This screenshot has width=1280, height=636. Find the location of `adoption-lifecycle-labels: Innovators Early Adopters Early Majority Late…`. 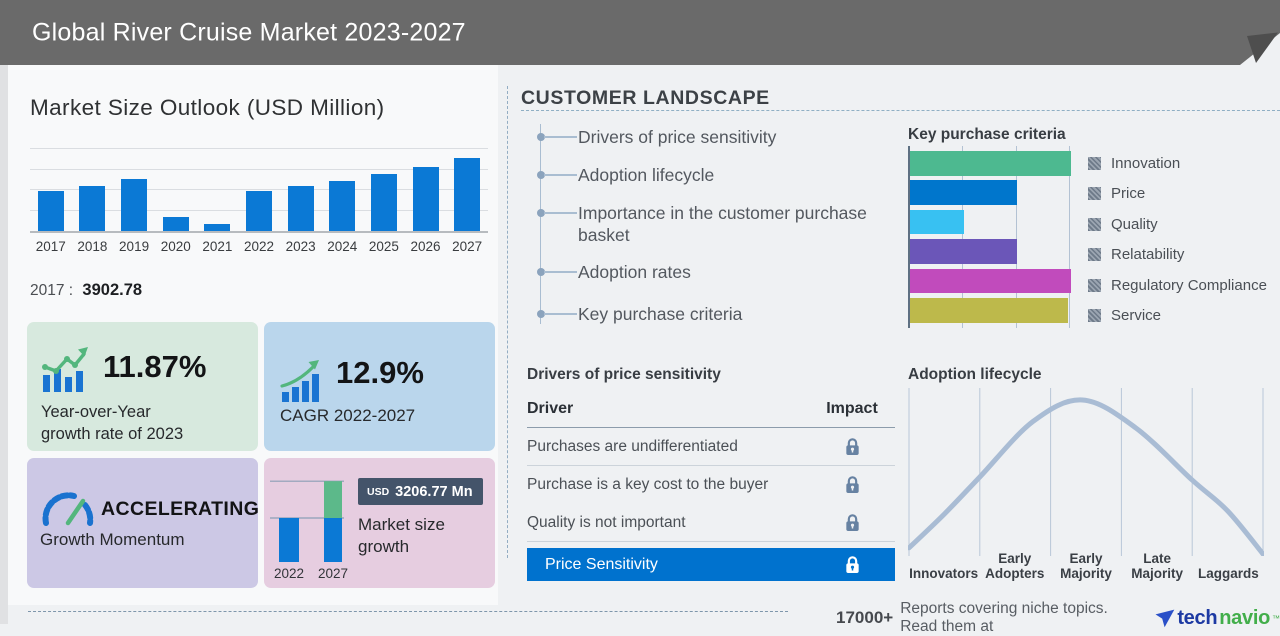

adoption-lifecycle-labels: Innovators Early Adopters Early Majority Late… is located at coordinates (1086, 566).